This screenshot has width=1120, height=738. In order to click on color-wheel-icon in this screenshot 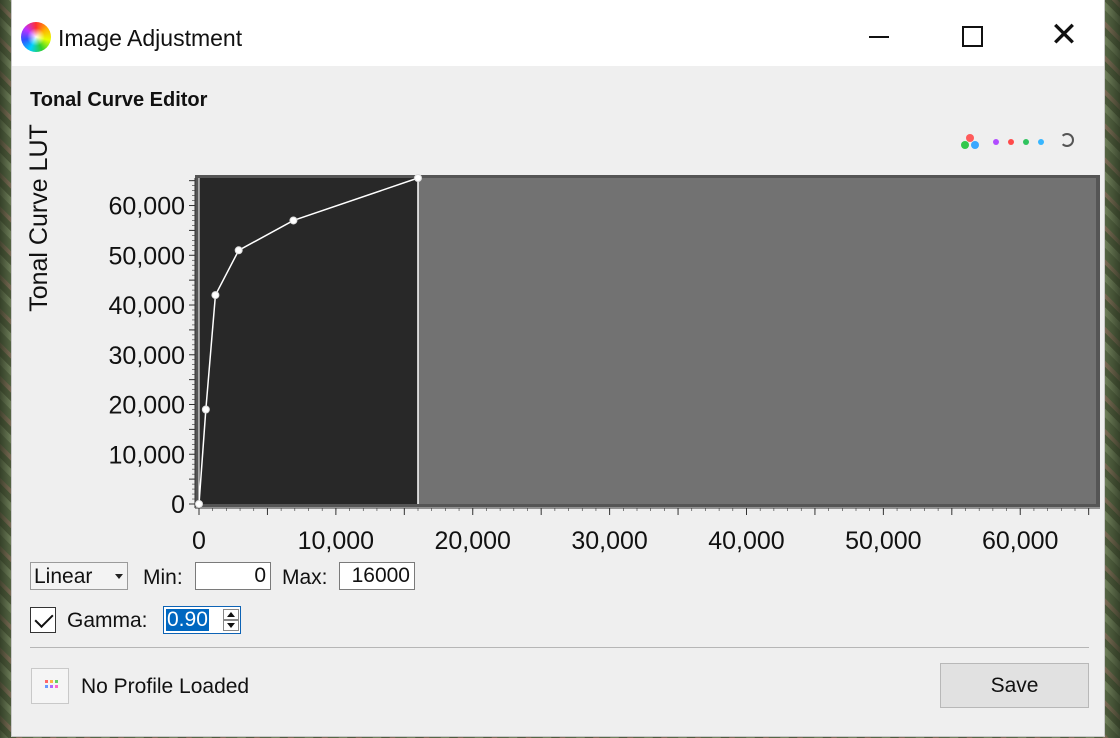, I will do `click(36, 37)`.